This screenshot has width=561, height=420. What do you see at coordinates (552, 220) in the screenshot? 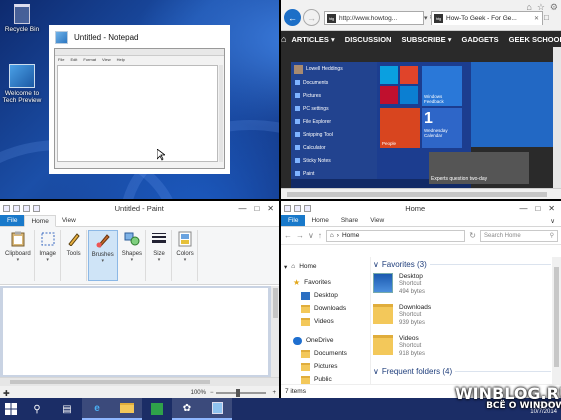
I see `ribbon-expand-icon: ∨` at bounding box center [552, 220].